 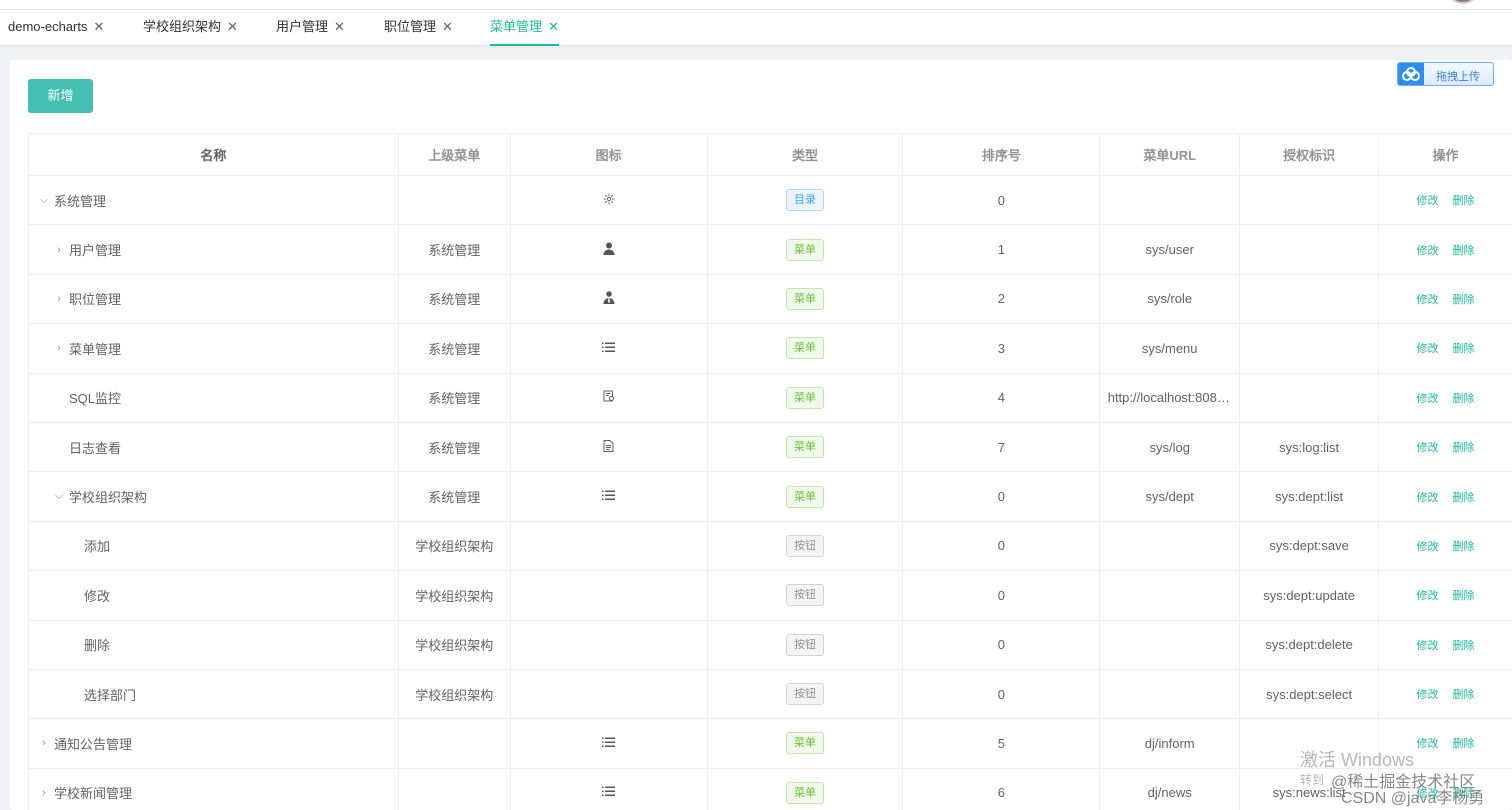 I want to click on header-type: 类型, so click(x=805, y=155).